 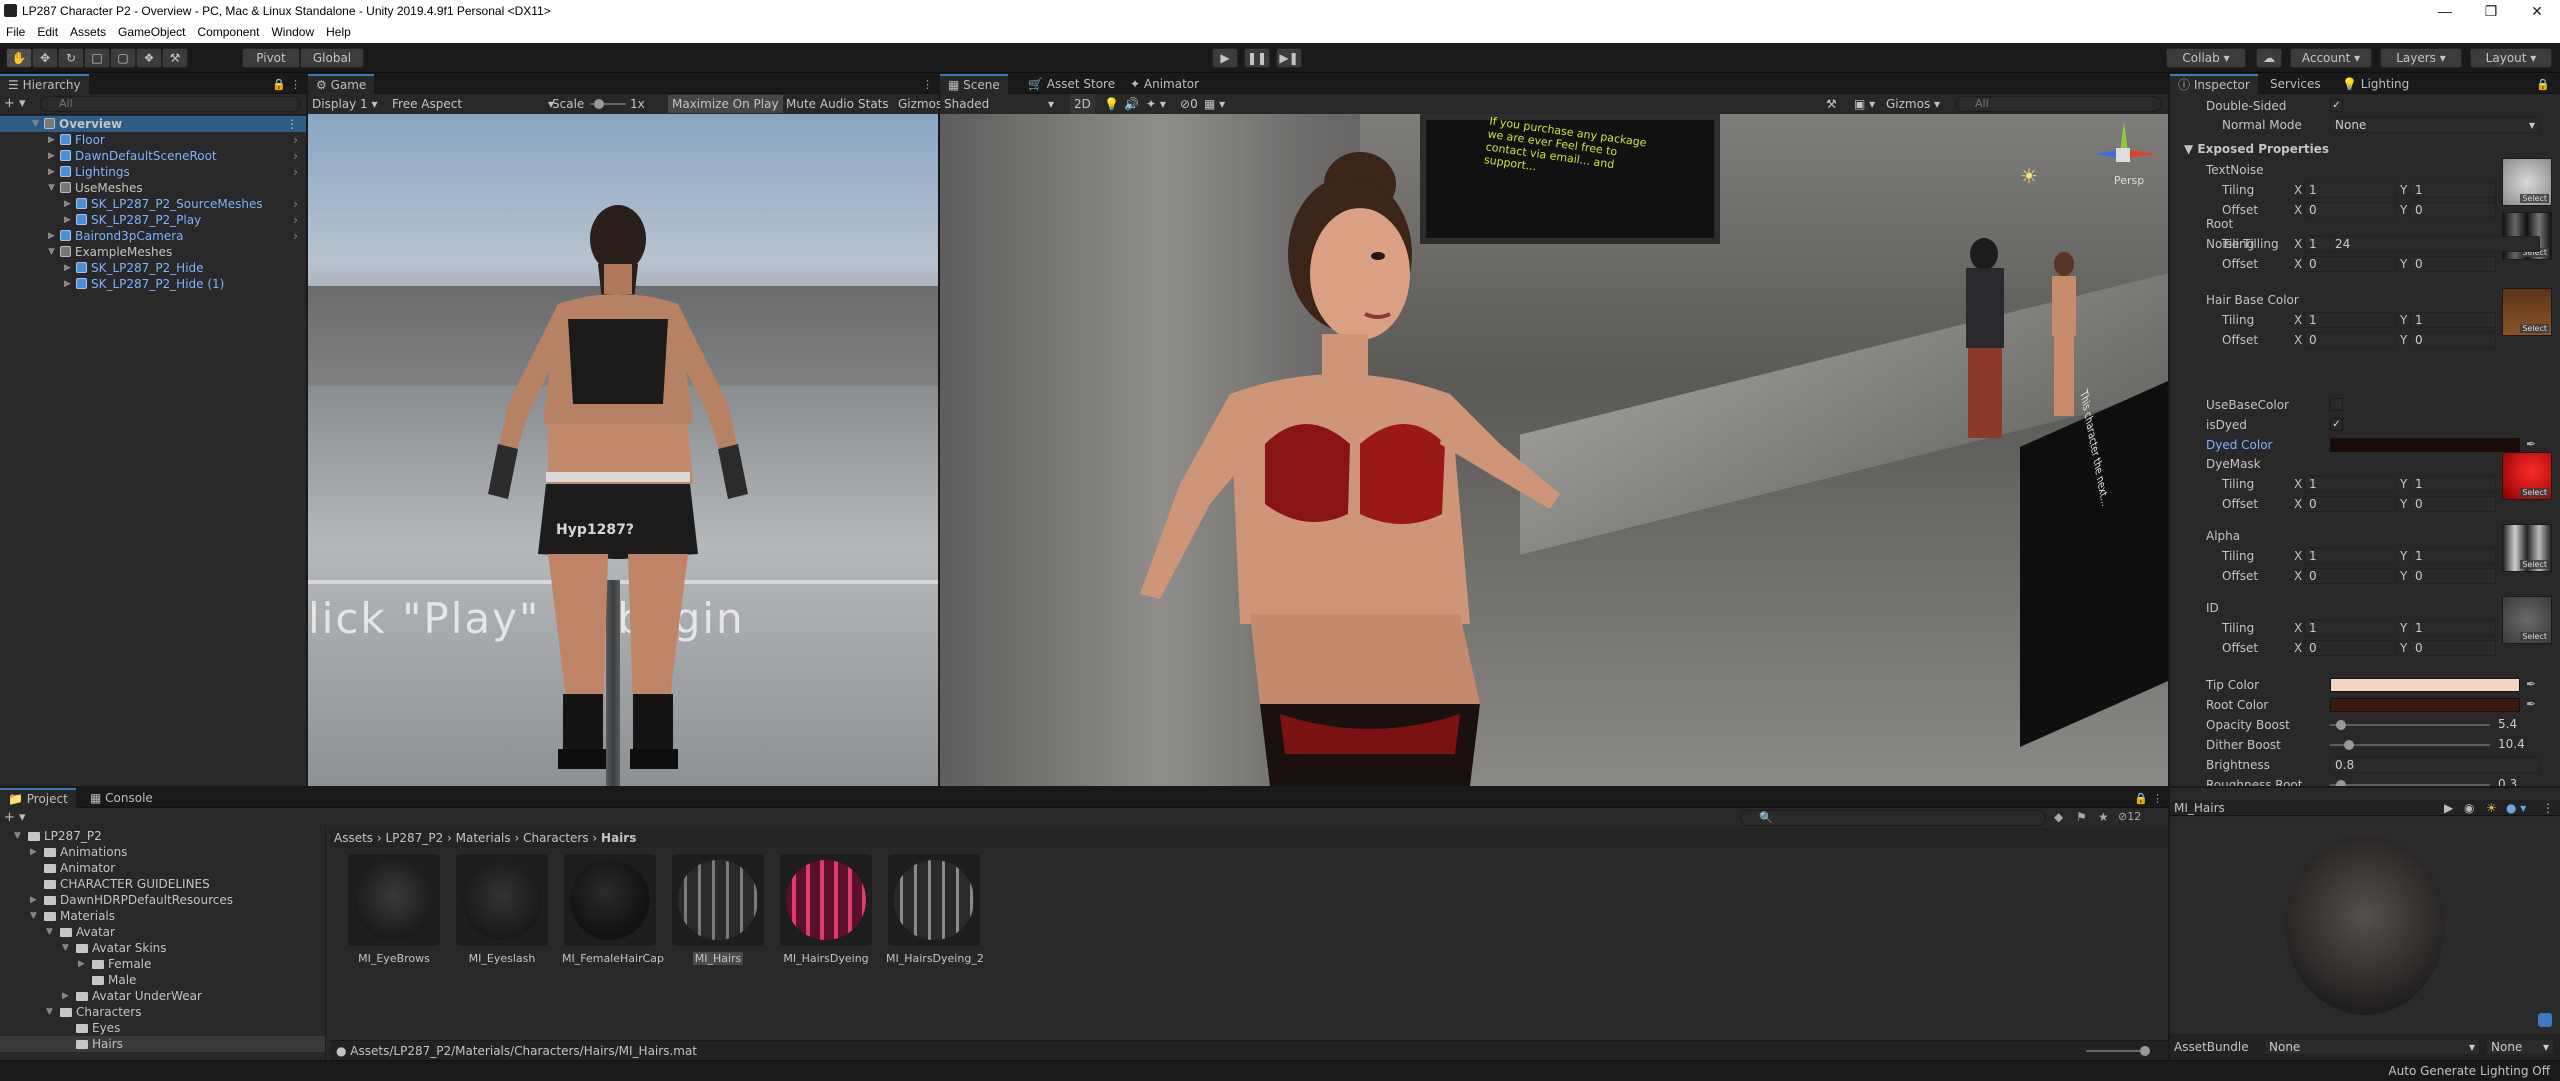 What do you see at coordinates (1156, 104) in the screenshot?
I see `effects-toggle-icon: ✦ ▾` at bounding box center [1156, 104].